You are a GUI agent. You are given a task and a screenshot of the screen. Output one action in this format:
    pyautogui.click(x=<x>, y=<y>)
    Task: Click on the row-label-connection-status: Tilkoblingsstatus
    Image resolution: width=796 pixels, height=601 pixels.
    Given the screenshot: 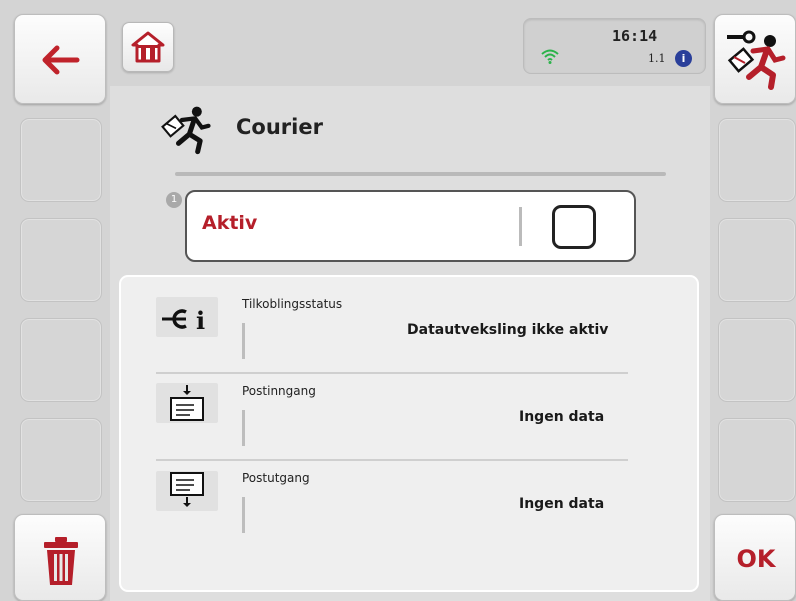 What is the action you would take?
    pyautogui.click(x=292, y=304)
    